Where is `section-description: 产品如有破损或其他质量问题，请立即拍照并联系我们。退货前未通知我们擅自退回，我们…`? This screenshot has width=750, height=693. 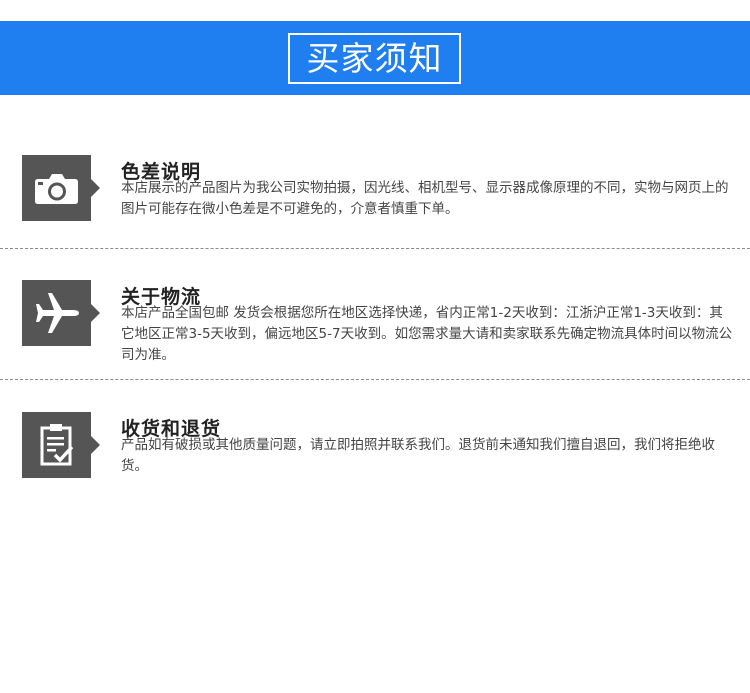
section-description: 产品如有破损或其他质量问题，请立即拍照并联系我们。退货前未通知我们擅自退回，我们… is located at coordinates (418, 455).